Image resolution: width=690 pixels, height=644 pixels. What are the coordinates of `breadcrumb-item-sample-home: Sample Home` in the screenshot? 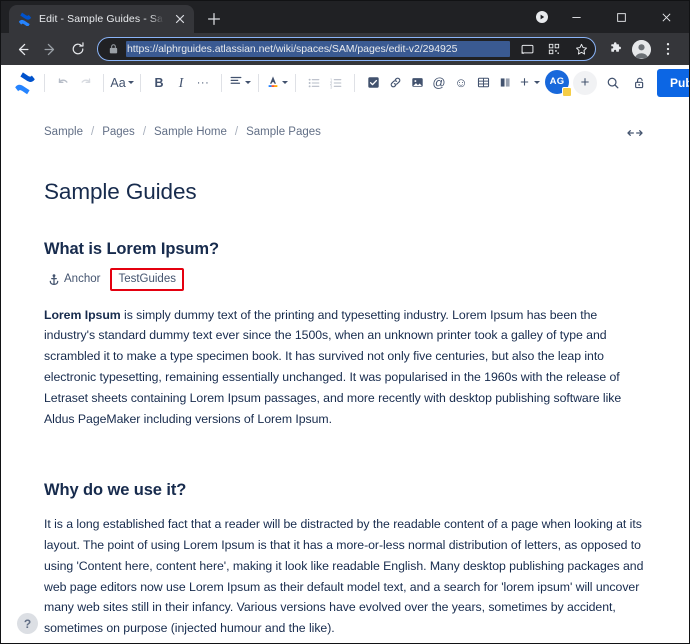 It's located at (190, 132).